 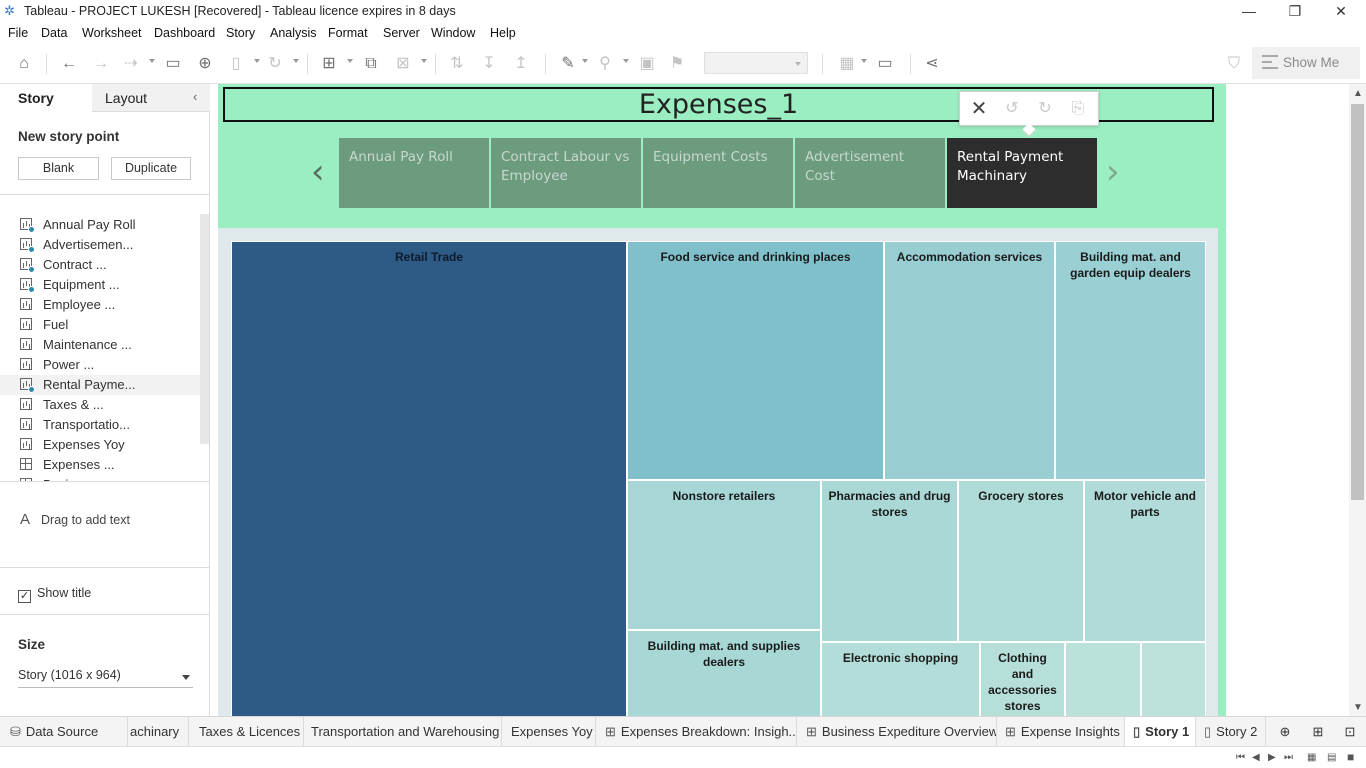 What do you see at coordinates (414, 173) in the screenshot?
I see `story-point-annual-pay-roll: Annual Pay Roll` at bounding box center [414, 173].